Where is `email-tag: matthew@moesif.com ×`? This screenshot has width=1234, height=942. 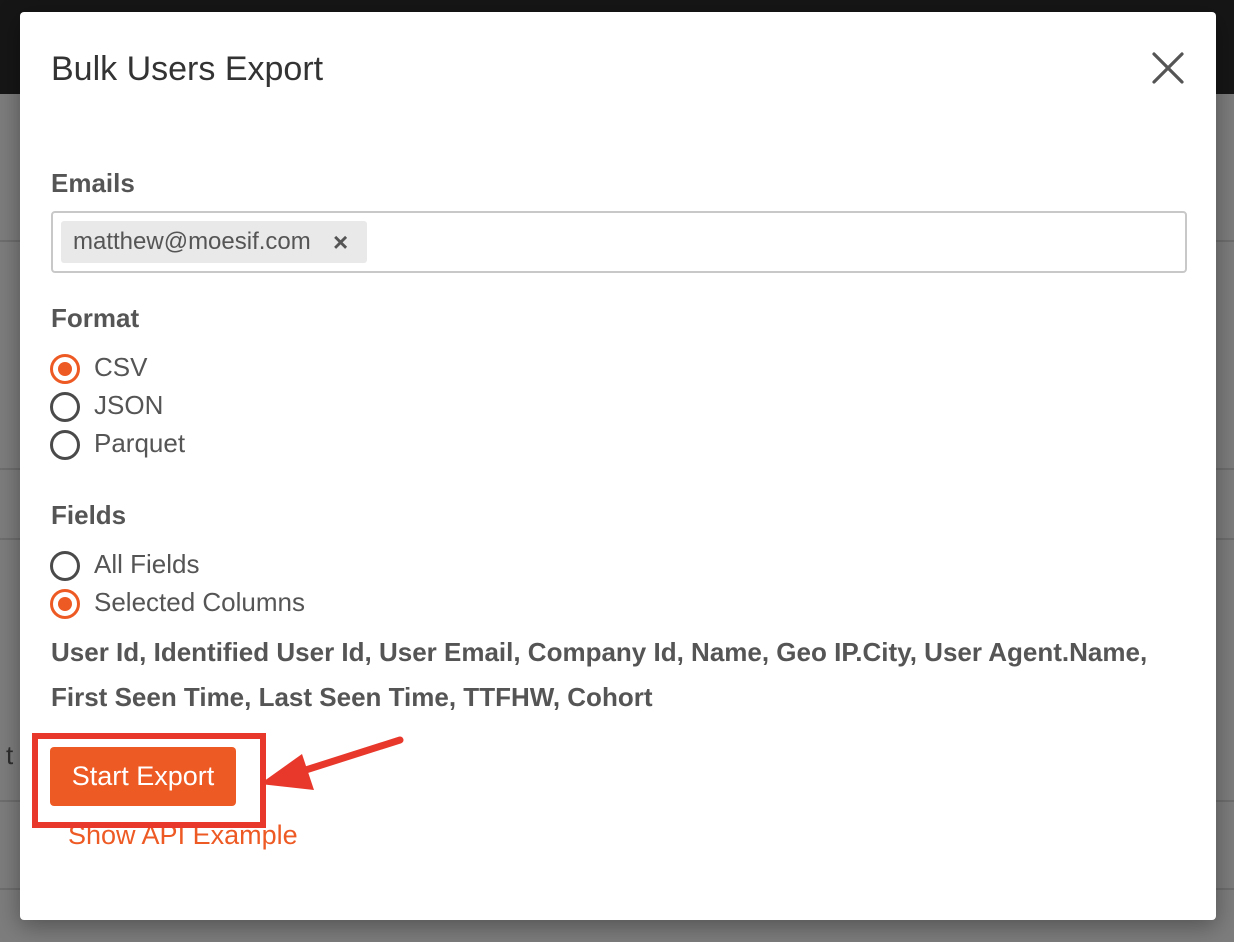
email-tag: matthew@moesif.com × is located at coordinates (214, 242).